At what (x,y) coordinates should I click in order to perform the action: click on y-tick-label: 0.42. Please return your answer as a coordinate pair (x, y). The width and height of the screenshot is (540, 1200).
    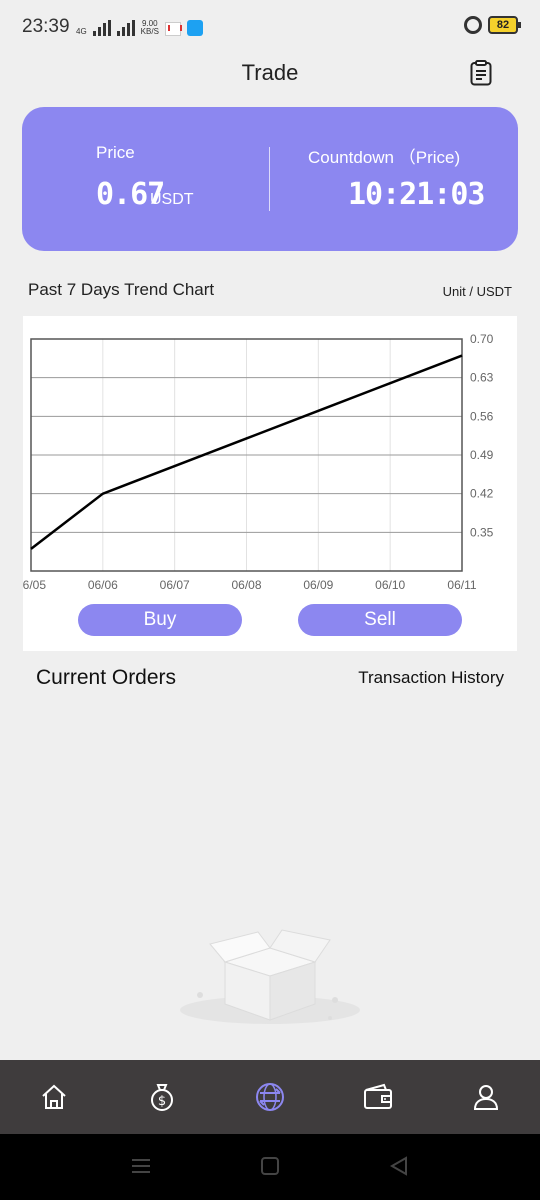
    Looking at the image, I should click on (482, 494).